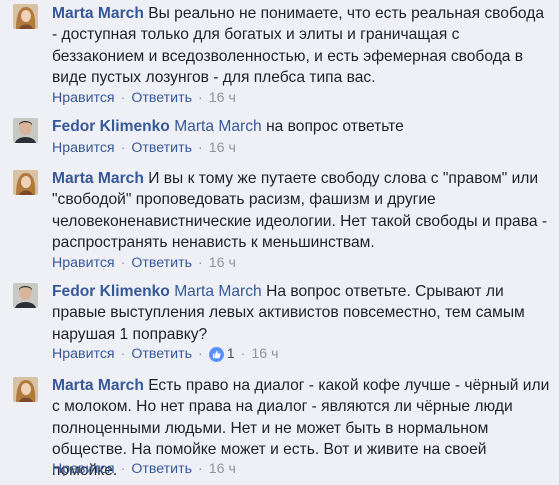 The width and height of the screenshot is (559, 485). Describe the element at coordinates (335, 126) in the screenshot. I see `comment-text: на вопрос ответьте` at that location.